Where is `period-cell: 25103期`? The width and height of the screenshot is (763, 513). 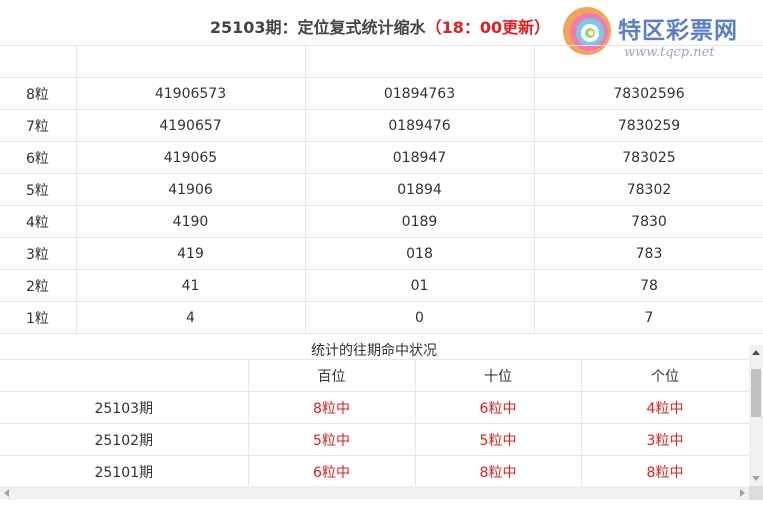
period-cell: 25103期 is located at coordinates (124, 407).